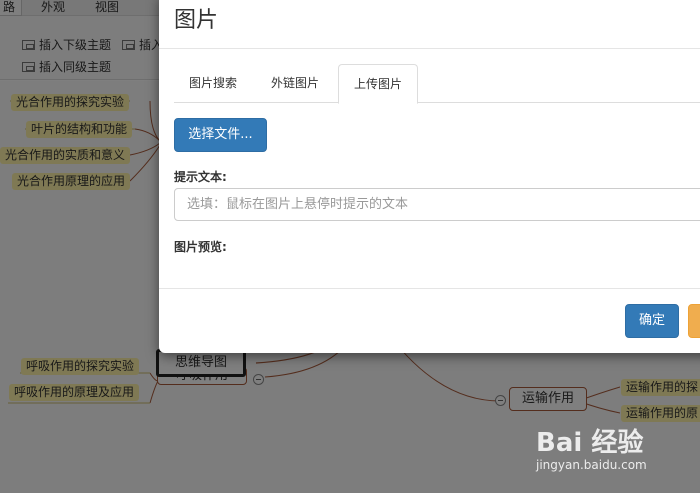 The height and width of the screenshot is (493, 700). Describe the element at coordinates (213, 83) in the screenshot. I see `tab-image-search: 图片搜索` at that location.